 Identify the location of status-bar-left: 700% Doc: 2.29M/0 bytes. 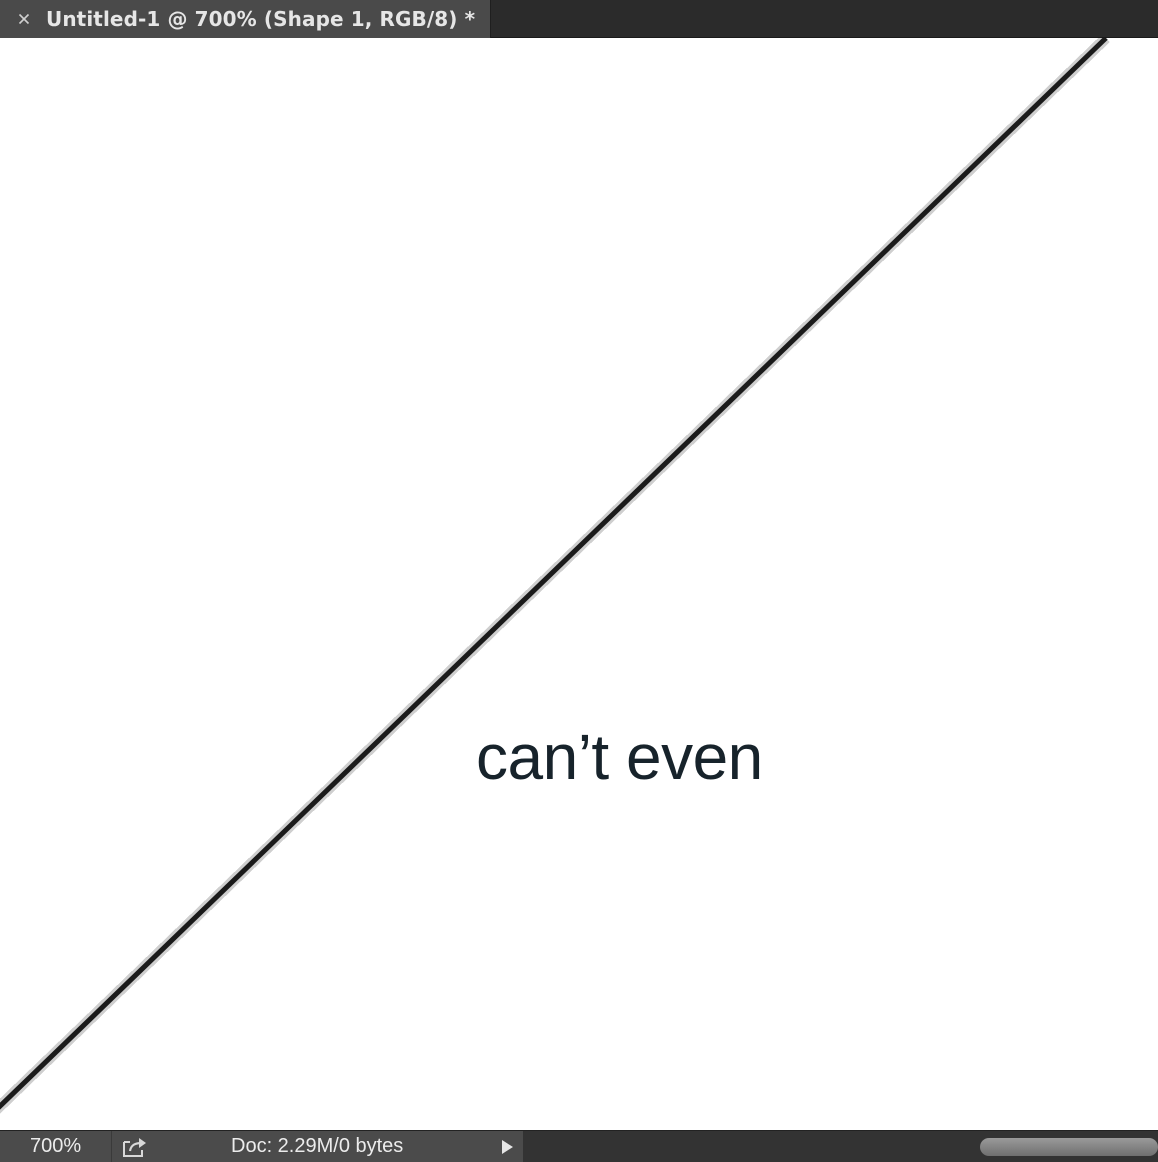
(261, 1146).